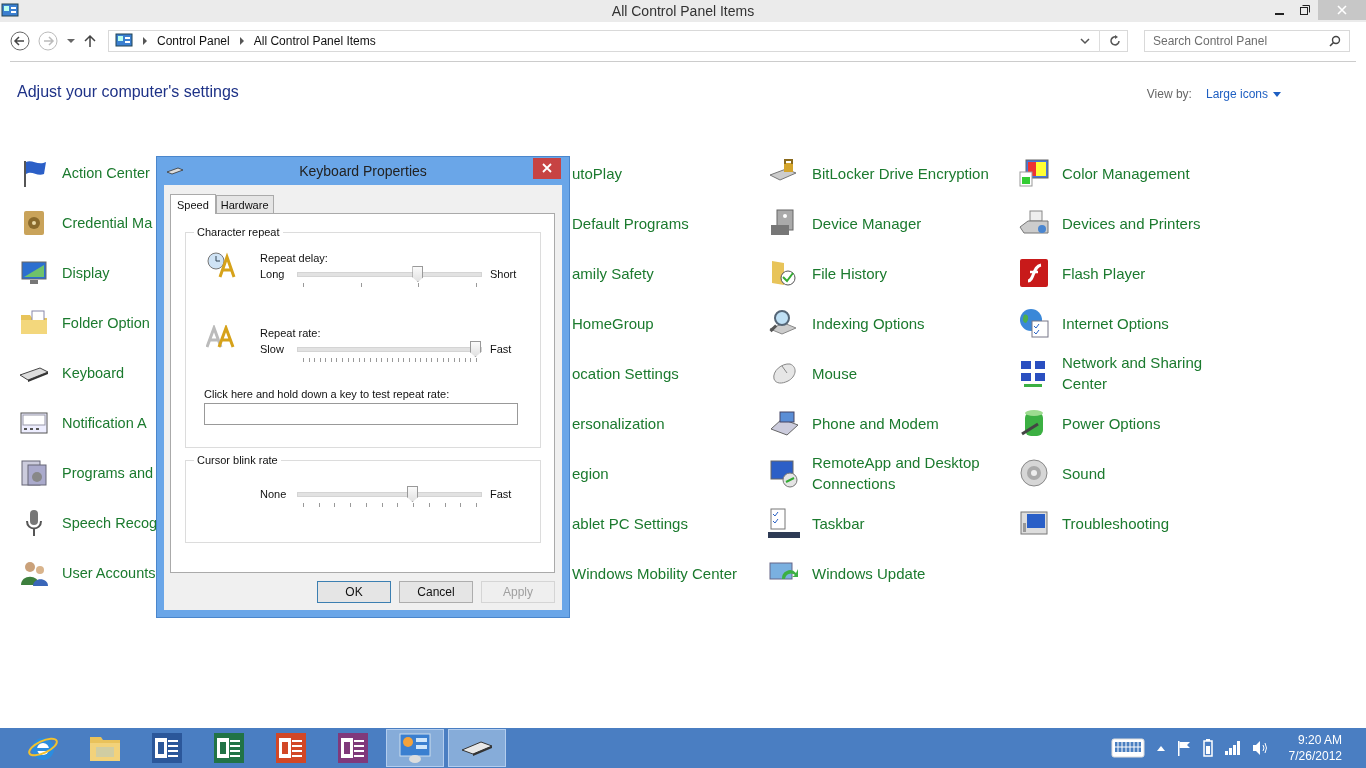  What do you see at coordinates (900, 173) in the screenshot?
I see `control-panel-link: BitLocker Drive Encryption` at bounding box center [900, 173].